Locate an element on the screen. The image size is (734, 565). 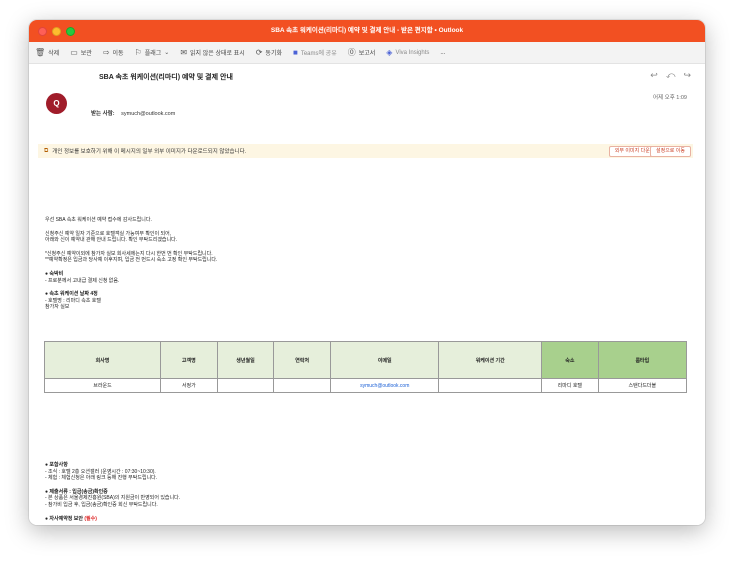
archive-label: 보관 is located at coordinates (86, 54).